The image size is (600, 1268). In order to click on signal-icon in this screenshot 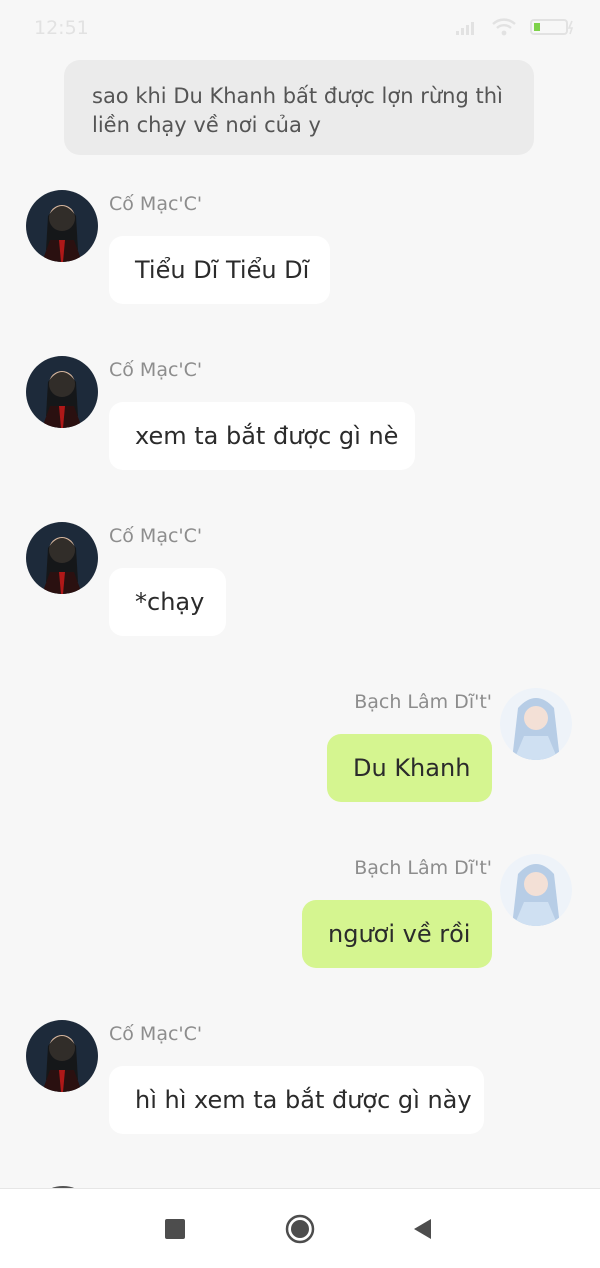, I will do `click(465, 28)`.